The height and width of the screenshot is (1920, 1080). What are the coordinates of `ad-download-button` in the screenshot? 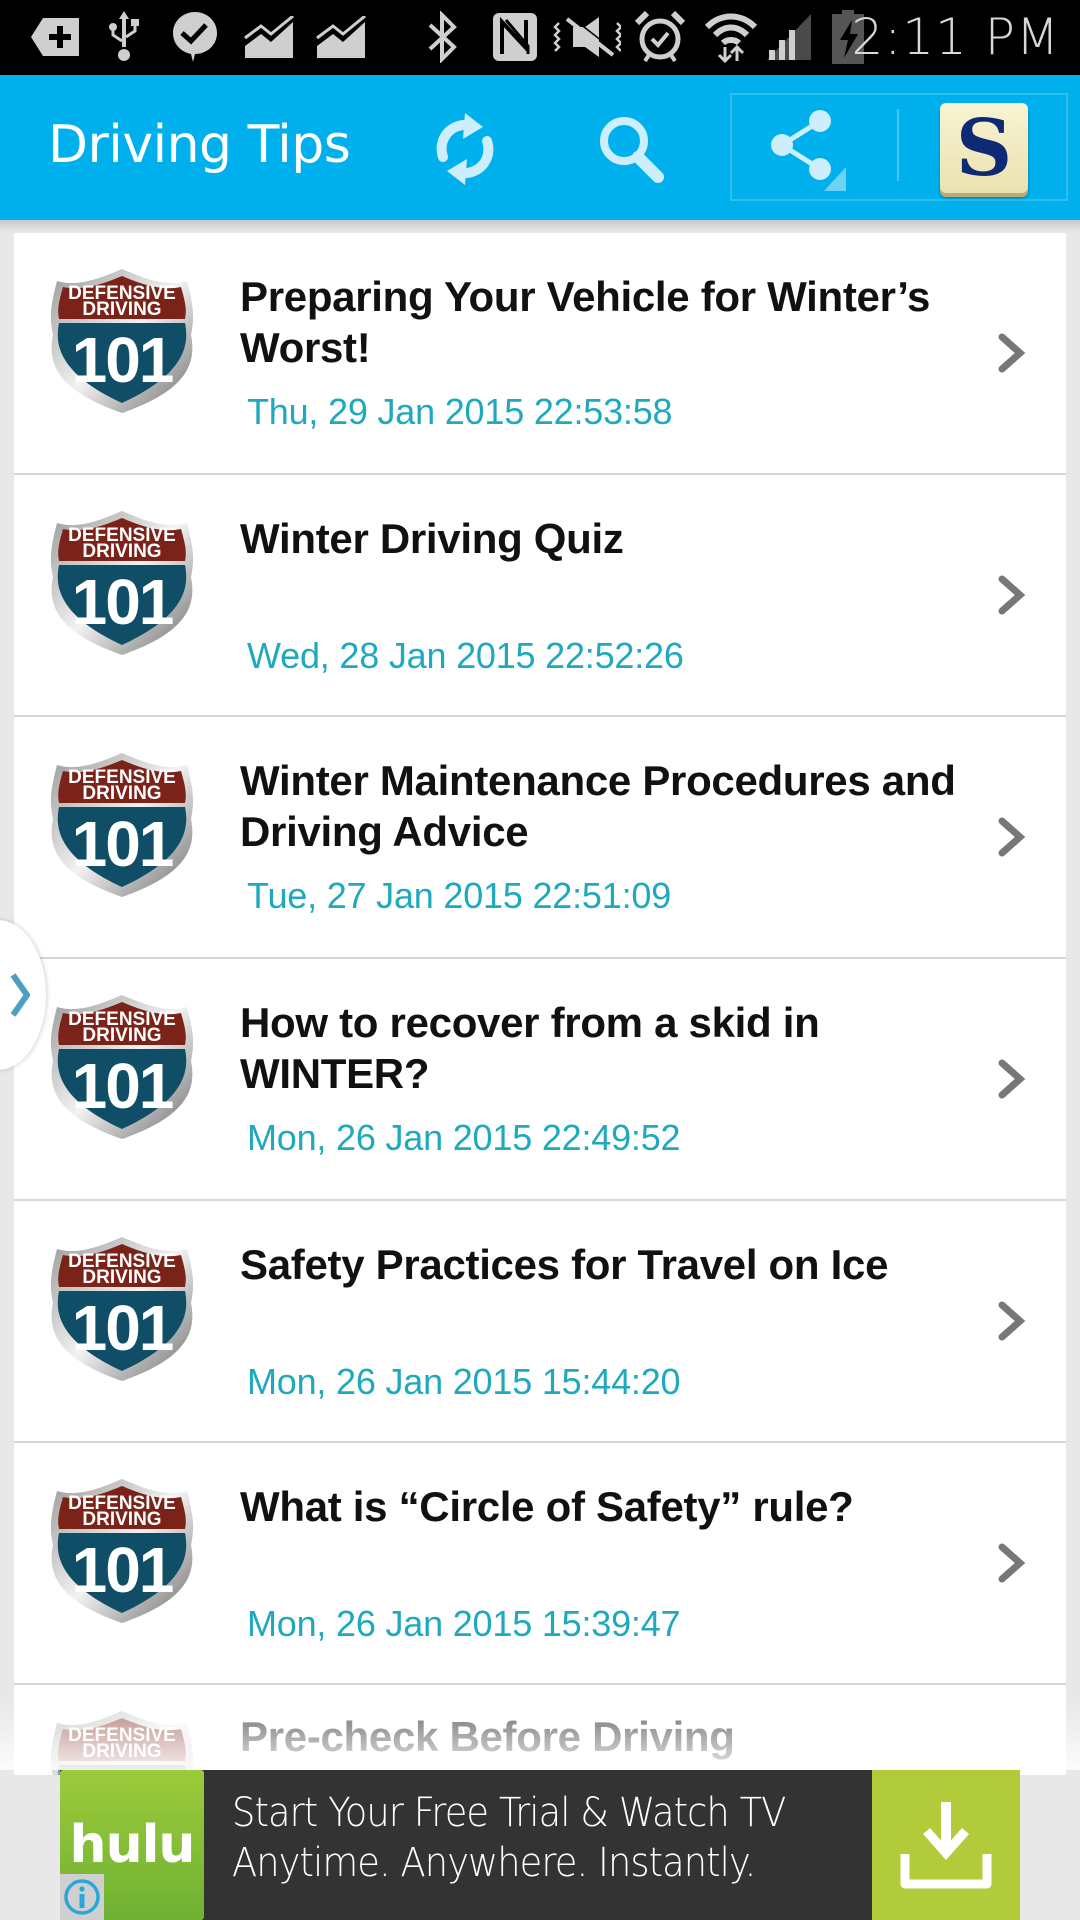 It's located at (946, 1845).